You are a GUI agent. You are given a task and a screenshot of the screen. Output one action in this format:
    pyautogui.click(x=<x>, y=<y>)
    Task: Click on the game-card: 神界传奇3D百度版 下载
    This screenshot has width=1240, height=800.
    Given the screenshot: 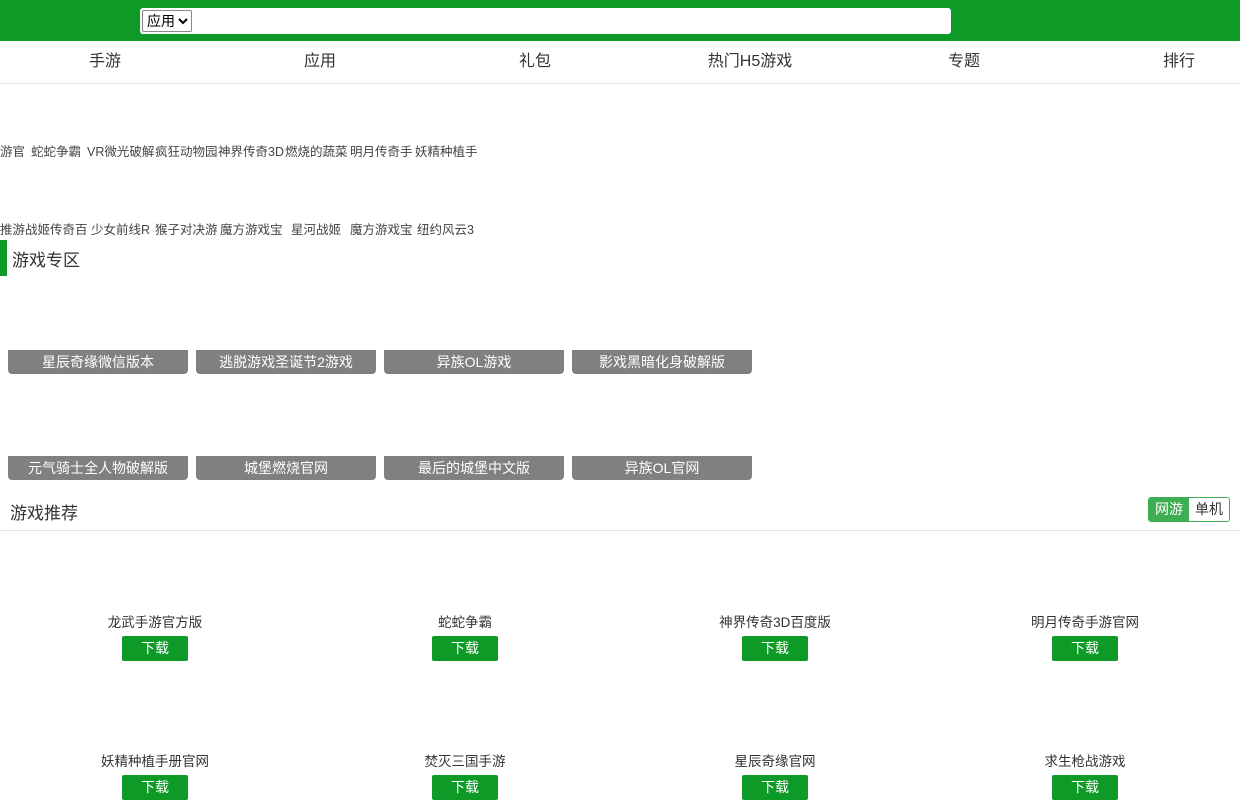 What is the action you would take?
    pyautogui.click(x=775, y=637)
    